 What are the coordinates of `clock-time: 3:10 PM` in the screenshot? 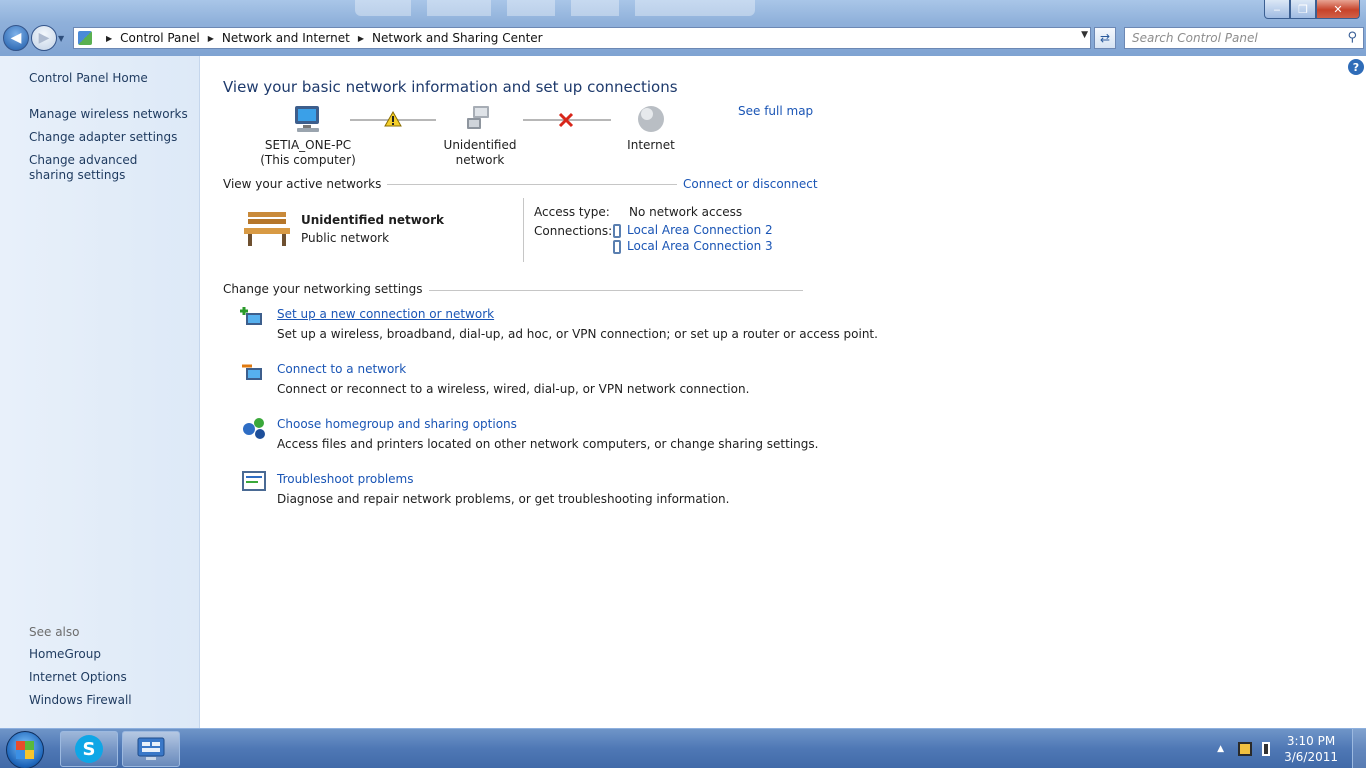 It's located at (1311, 741).